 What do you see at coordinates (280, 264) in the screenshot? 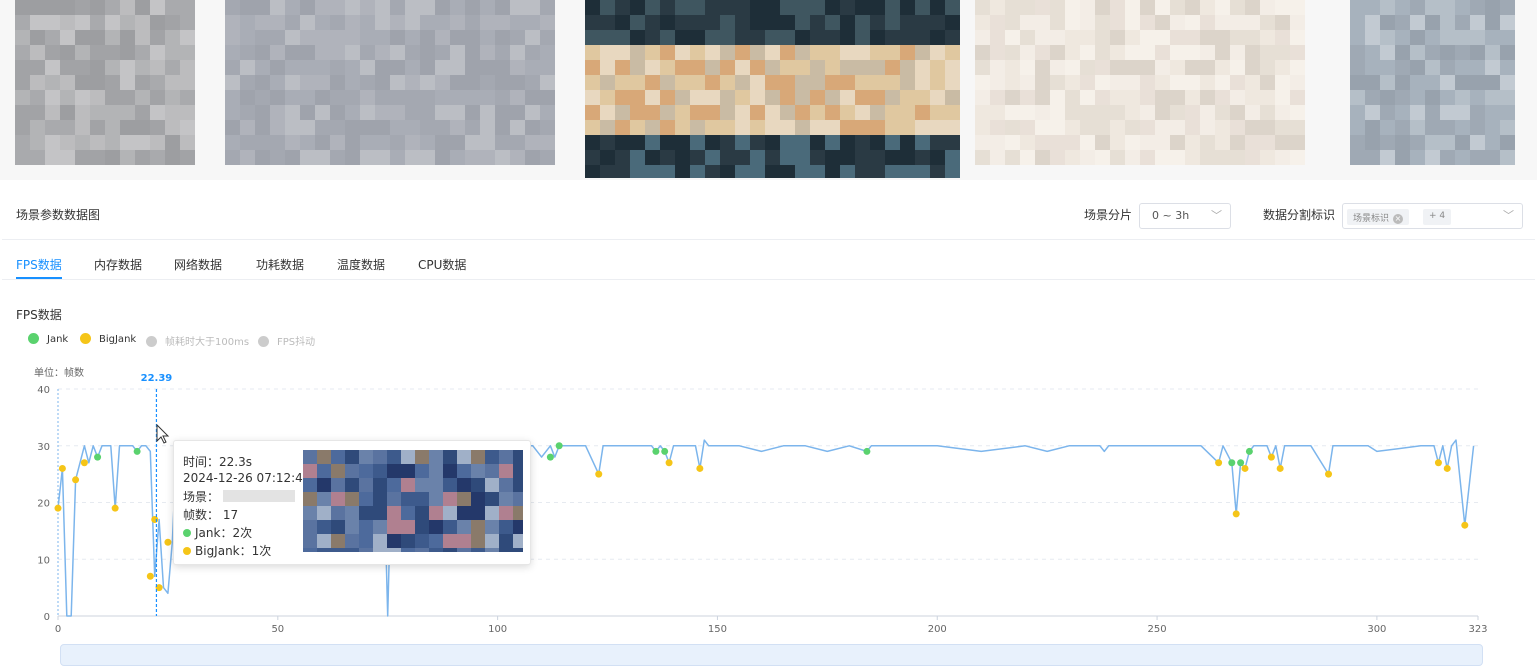
I see `tab-power: 功耗数据` at bounding box center [280, 264].